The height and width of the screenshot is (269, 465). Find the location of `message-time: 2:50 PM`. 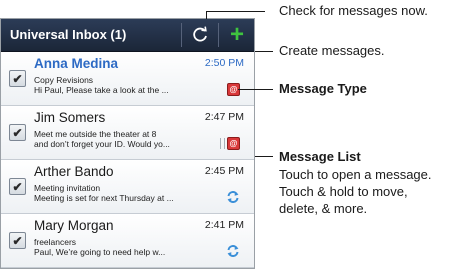

message-time: 2:50 PM is located at coordinates (224, 63).